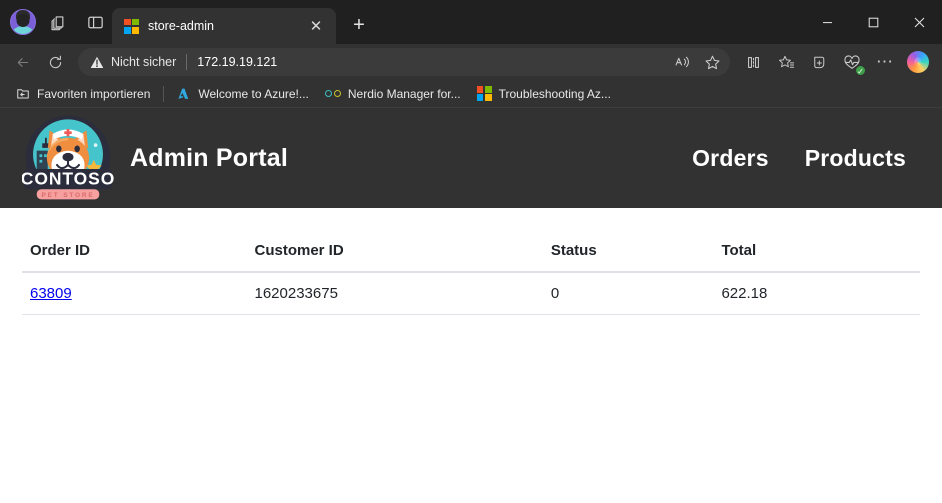 The width and height of the screenshot is (942, 503). What do you see at coordinates (852, 62) in the screenshot?
I see `browser-essentials-button: ✓` at bounding box center [852, 62].